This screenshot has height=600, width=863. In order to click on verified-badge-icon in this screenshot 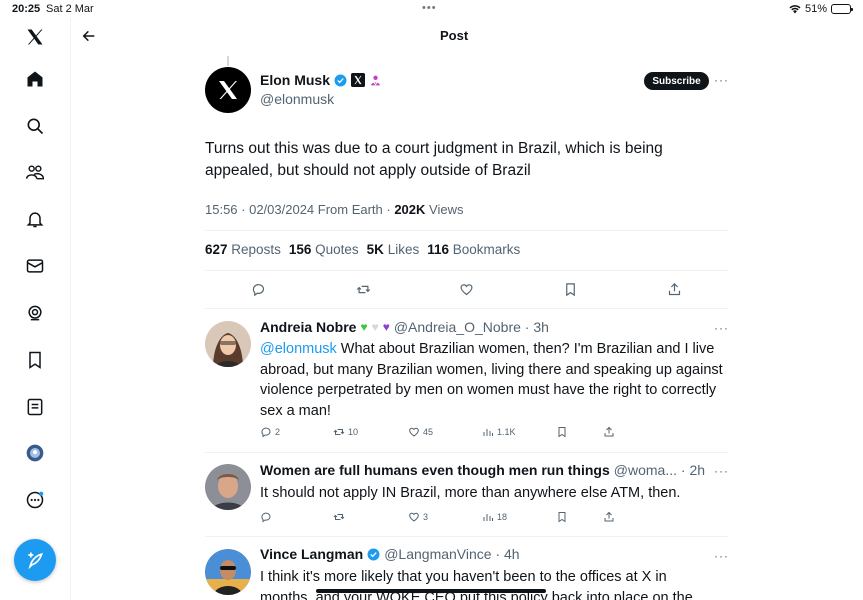, I will do `click(340, 80)`.